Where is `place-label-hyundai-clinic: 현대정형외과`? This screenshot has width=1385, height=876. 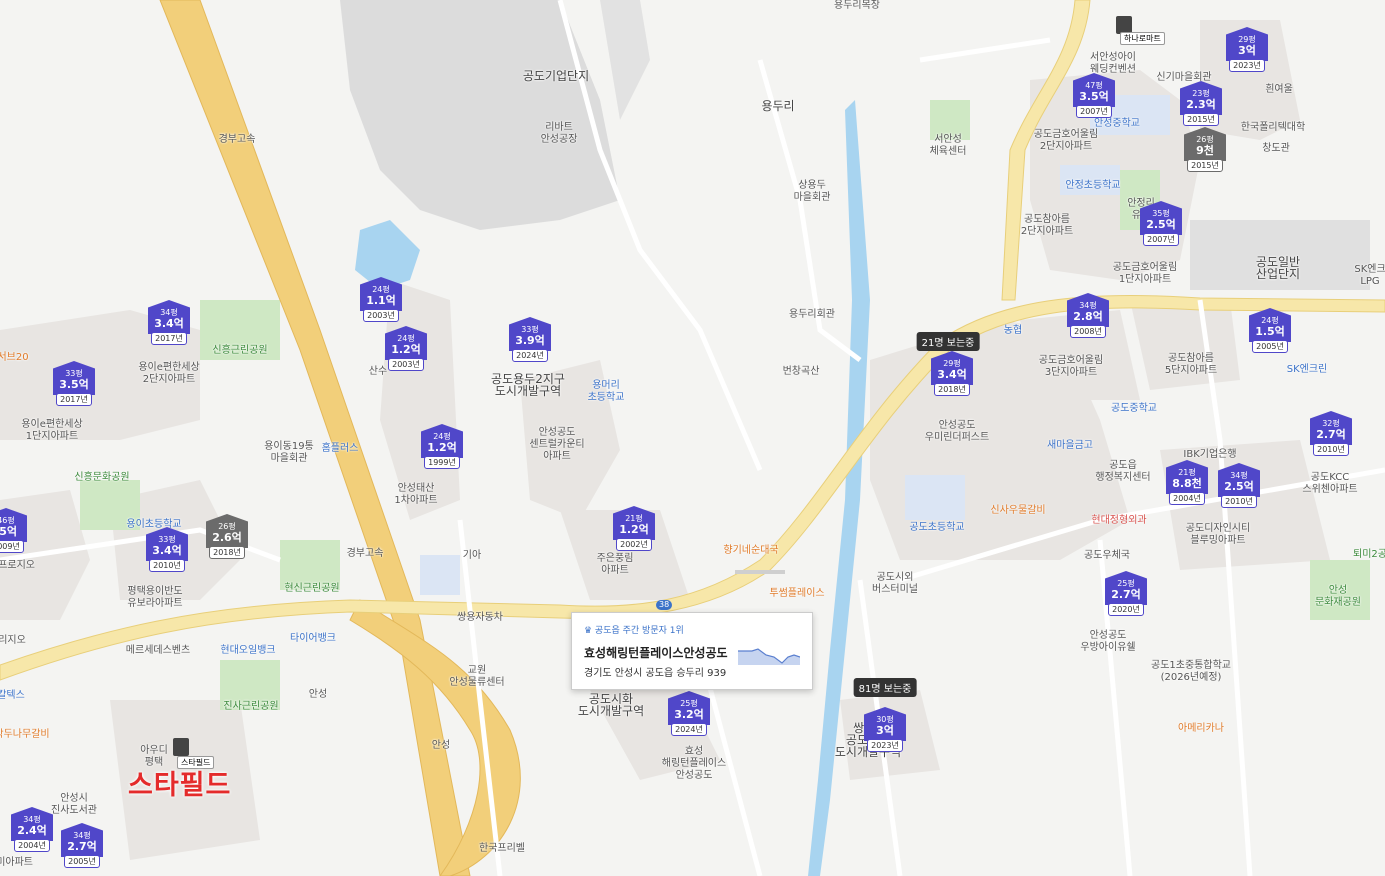
place-label-hyundai-clinic: 현대정형외과 is located at coordinates (1118, 521).